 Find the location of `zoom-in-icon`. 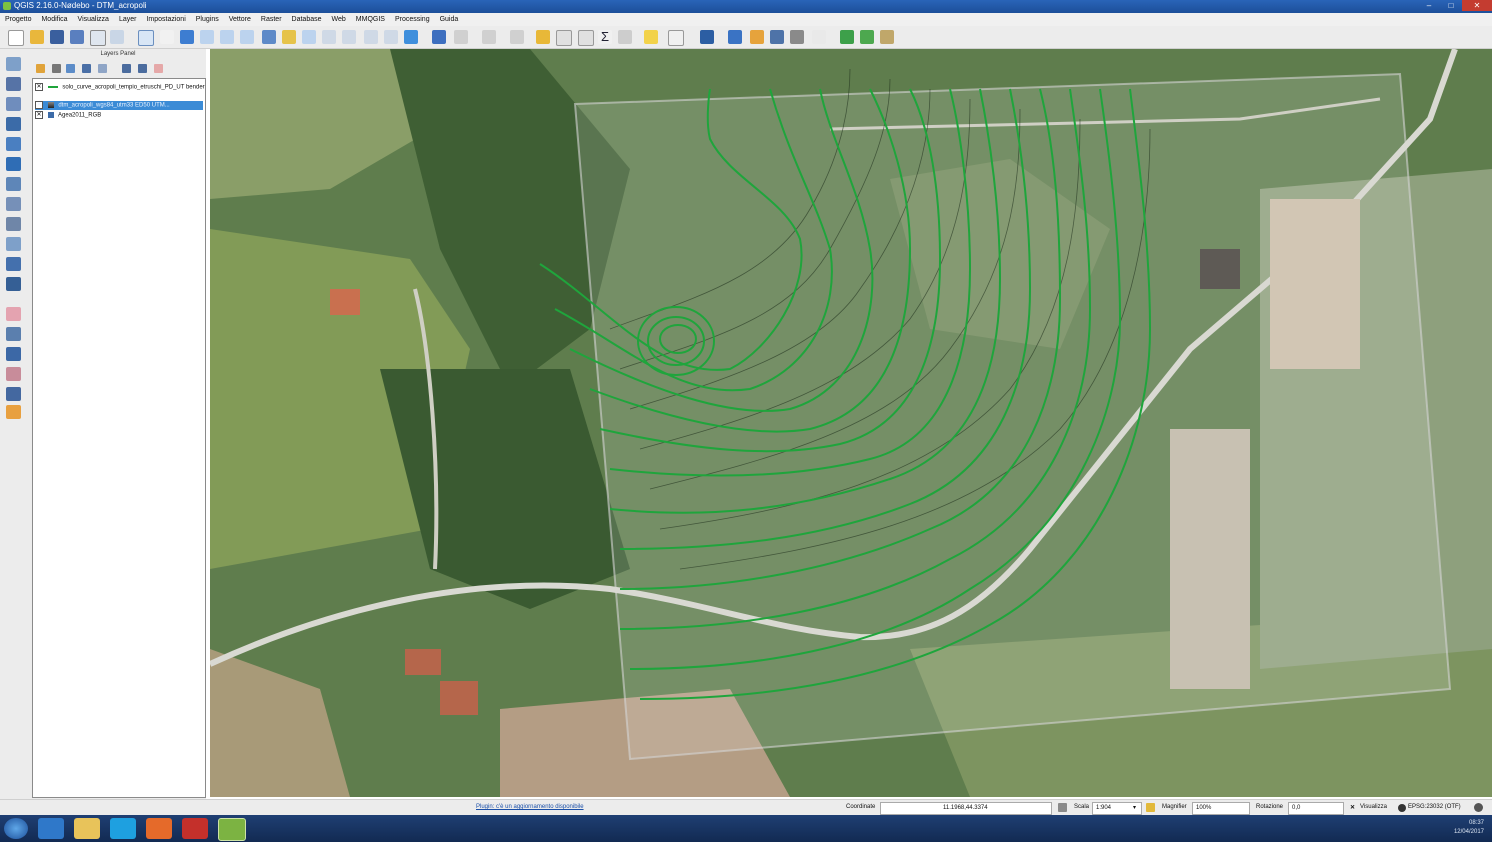

zoom-in-icon is located at coordinates (207, 37).